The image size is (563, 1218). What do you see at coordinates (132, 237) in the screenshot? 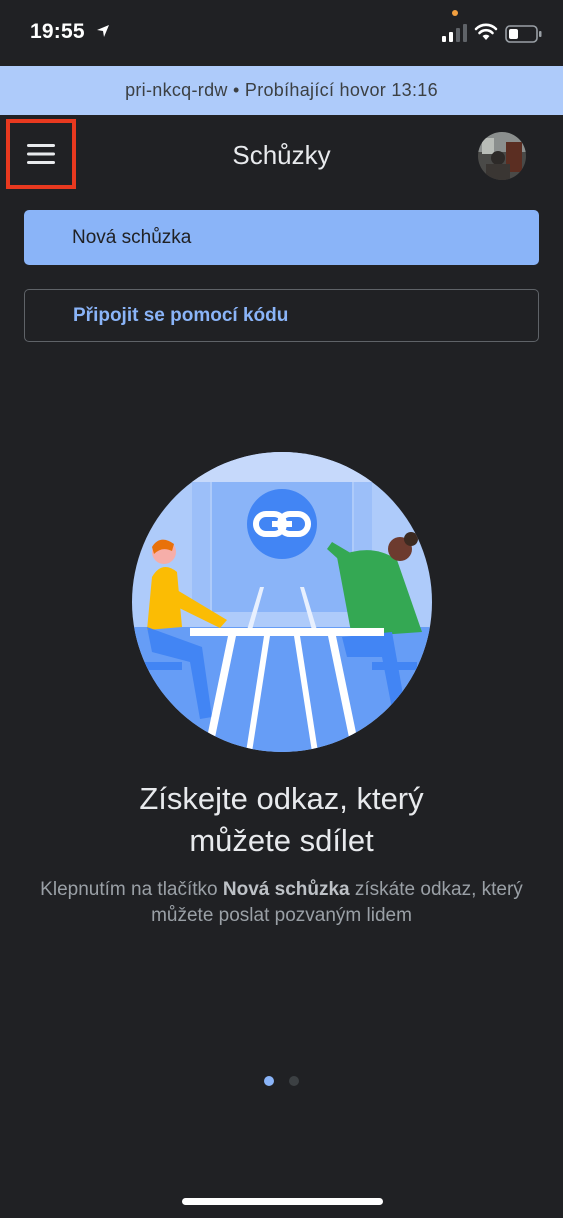
I see `new-meeting-label: Nová schůzka` at bounding box center [132, 237].